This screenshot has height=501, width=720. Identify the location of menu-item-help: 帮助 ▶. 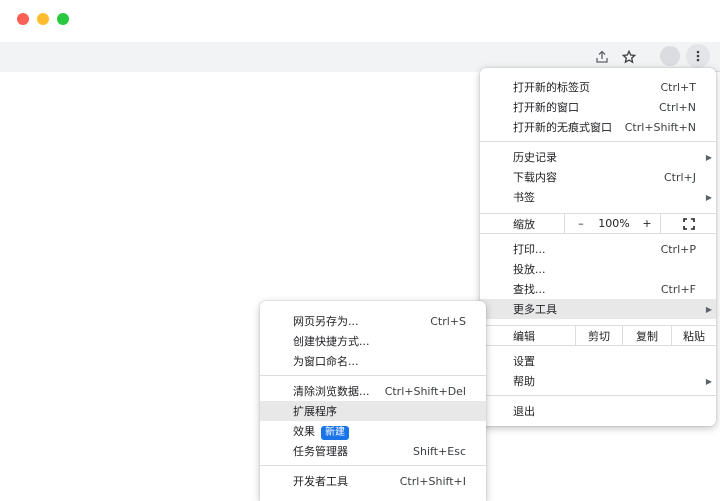
(598, 381).